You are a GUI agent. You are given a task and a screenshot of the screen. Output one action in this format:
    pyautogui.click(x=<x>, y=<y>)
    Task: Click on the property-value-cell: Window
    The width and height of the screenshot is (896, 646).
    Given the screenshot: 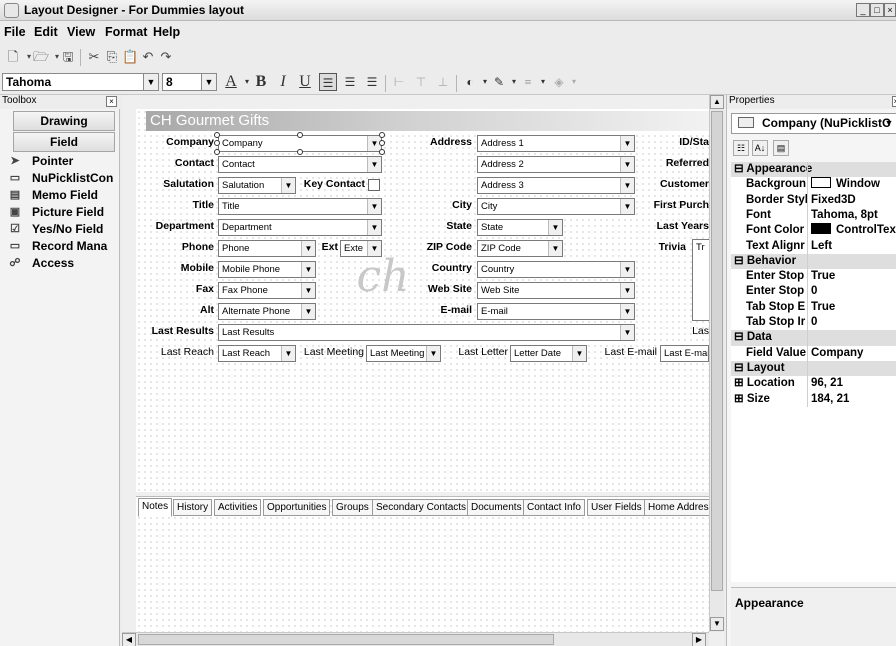 What is the action you would take?
    pyautogui.click(x=853, y=184)
    